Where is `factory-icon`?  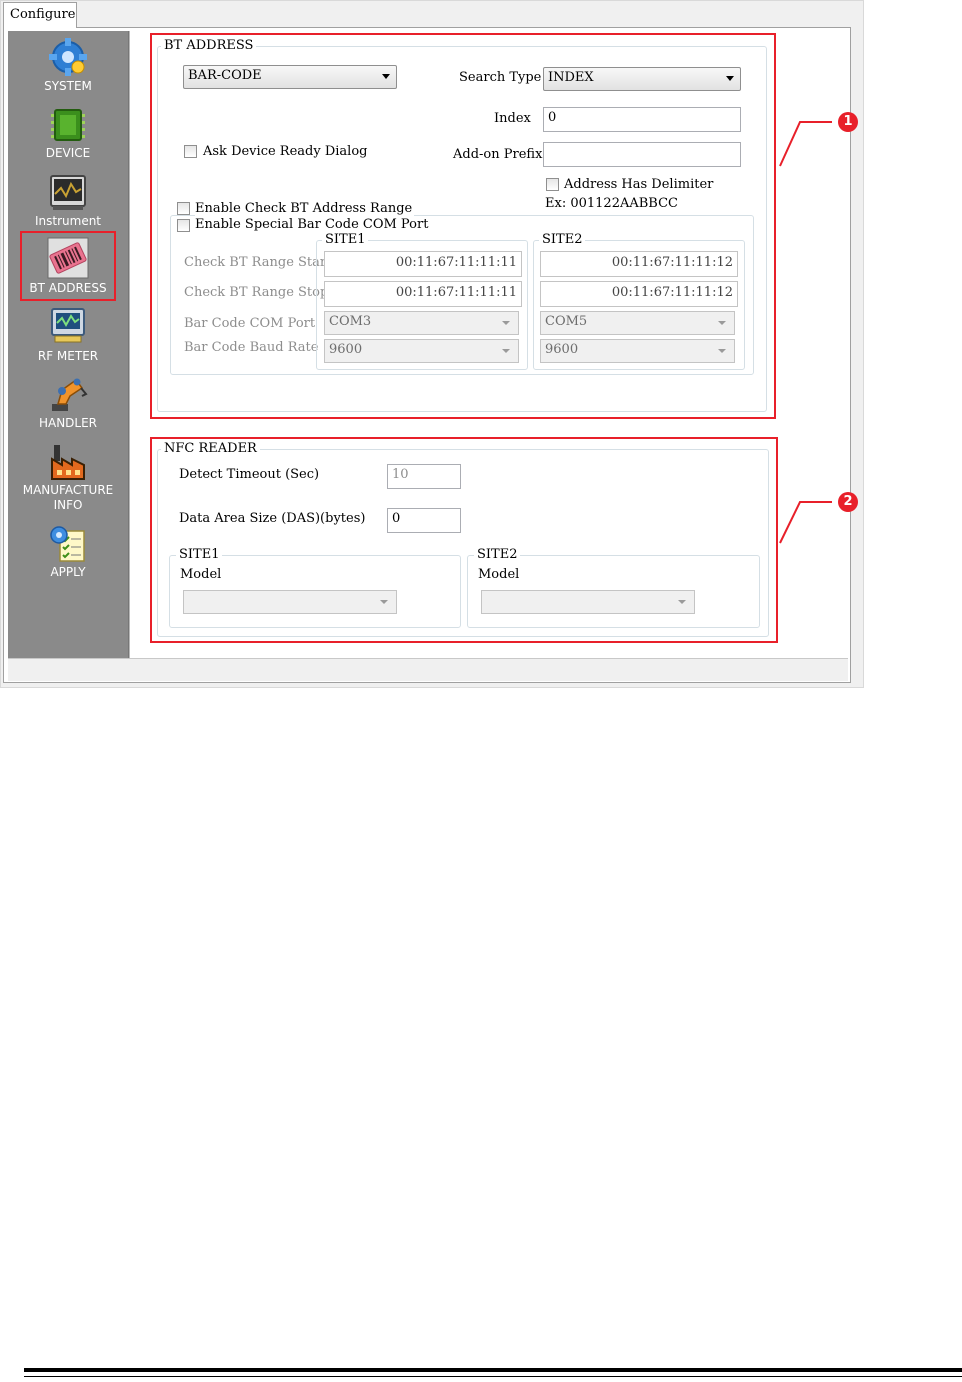
factory-icon is located at coordinates (68, 462).